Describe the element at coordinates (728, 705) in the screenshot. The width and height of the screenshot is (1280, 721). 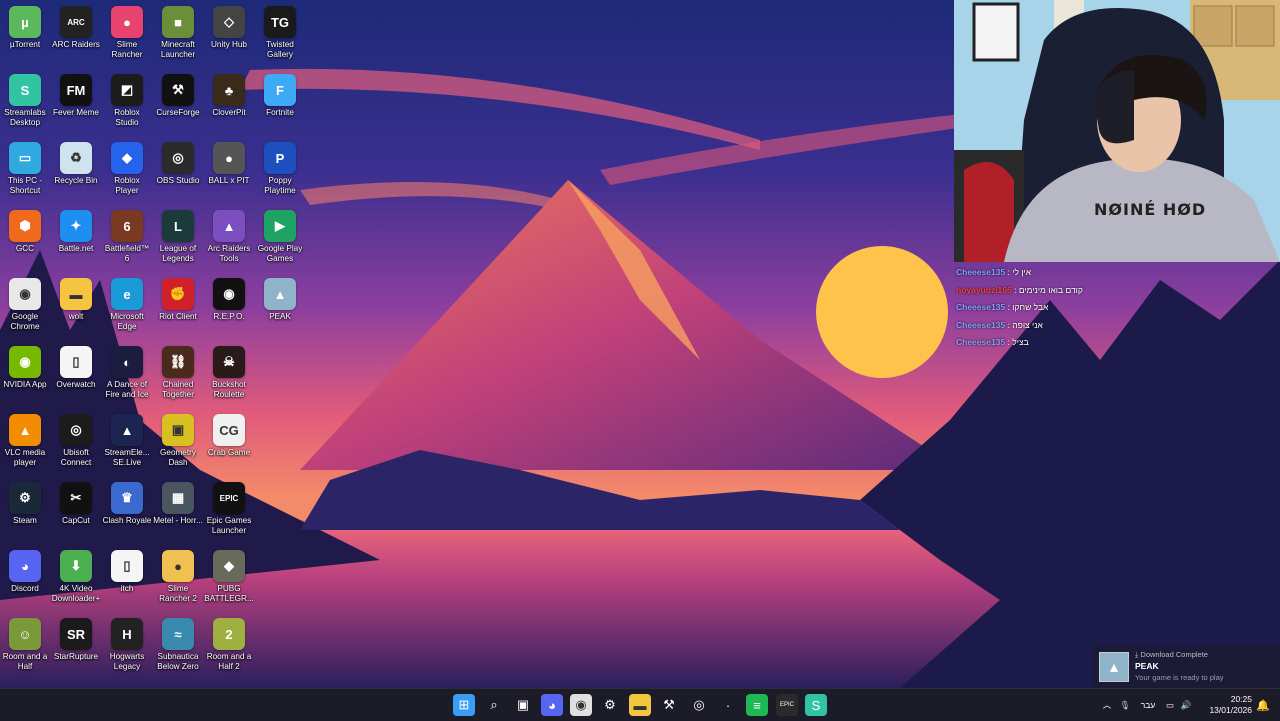
I see `taskbar-unknown-icon: ·` at that location.